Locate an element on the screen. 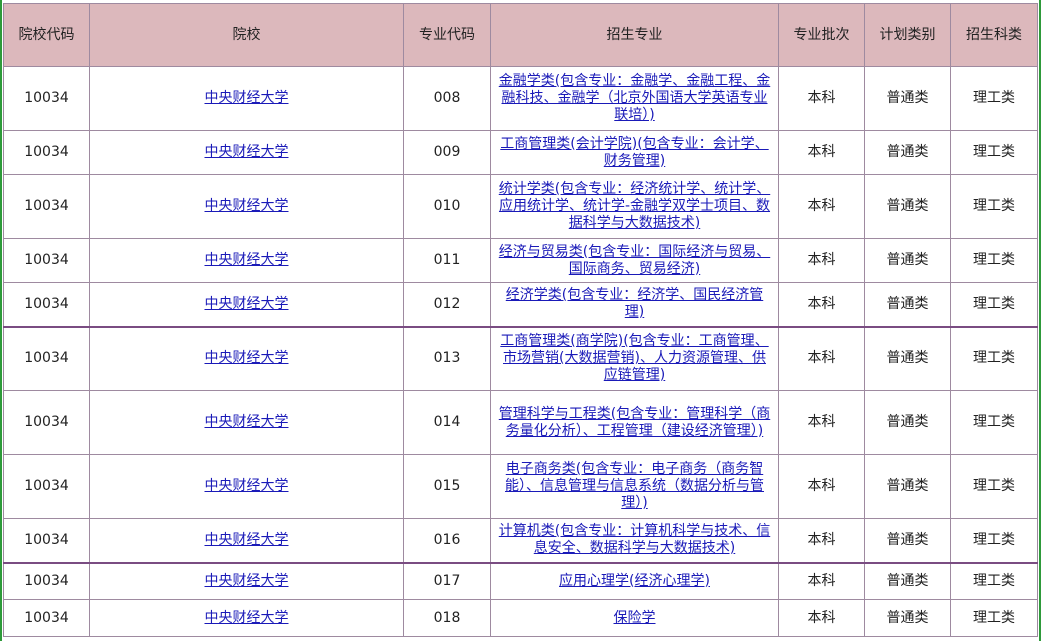  major-link: 经济与贸易类(包含专业：国际经济与贸易、国际商务、贸易经济) is located at coordinates (634, 260).